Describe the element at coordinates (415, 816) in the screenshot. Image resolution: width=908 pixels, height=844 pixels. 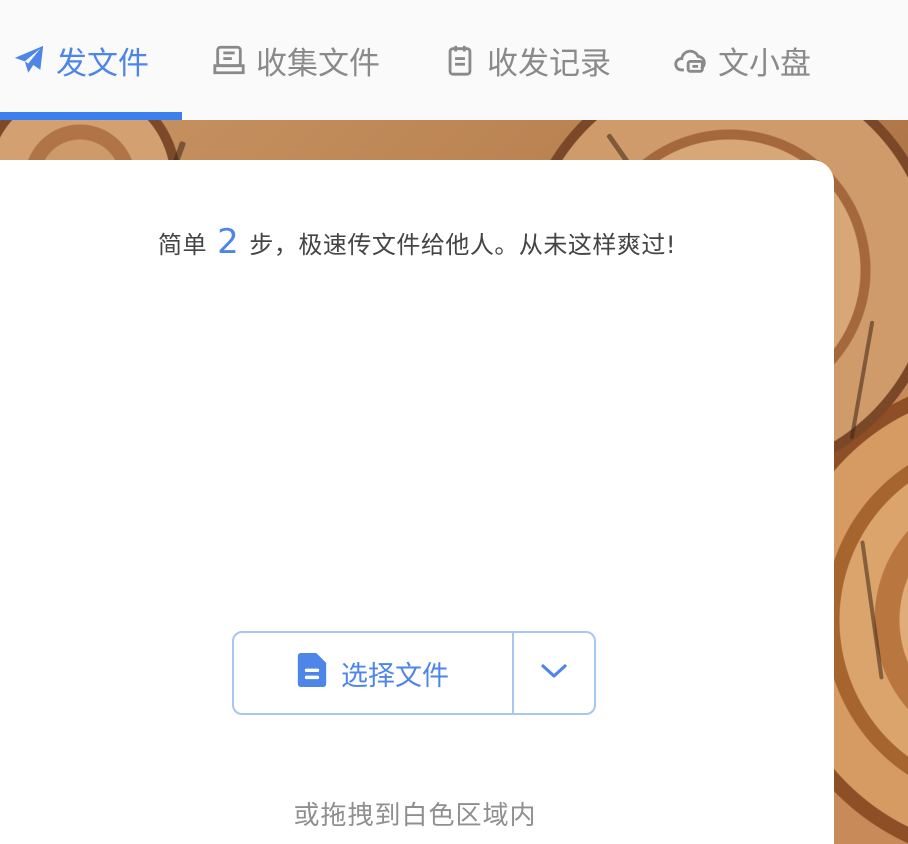
I see `drag-drop-hint: 或拖拽到白色区域内` at that location.